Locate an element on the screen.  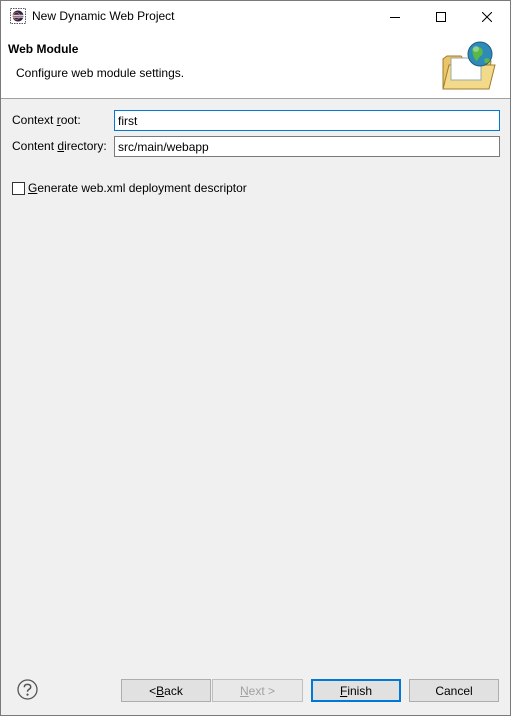
finish-button: Finish is located at coordinates (356, 690).